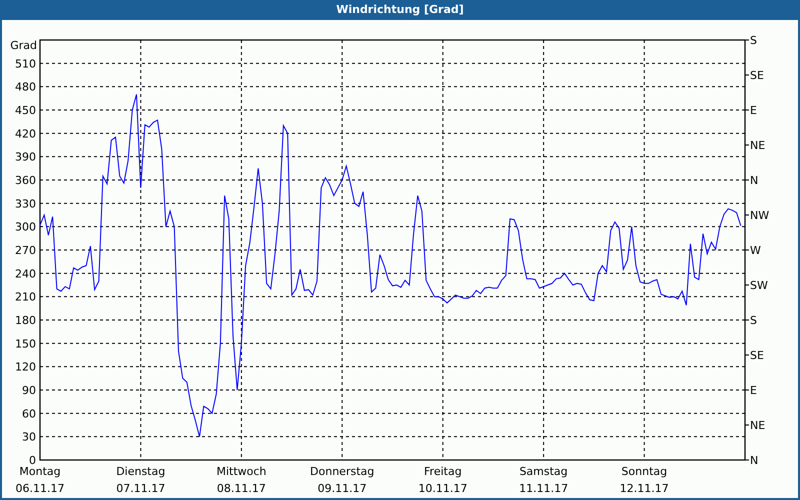 Image resolution: width=800 pixels, height=500 pixels. What do you see at coordinates (755, 250) in the screenshot?
I see `direction-label: W` at bounding box center [755, 250].